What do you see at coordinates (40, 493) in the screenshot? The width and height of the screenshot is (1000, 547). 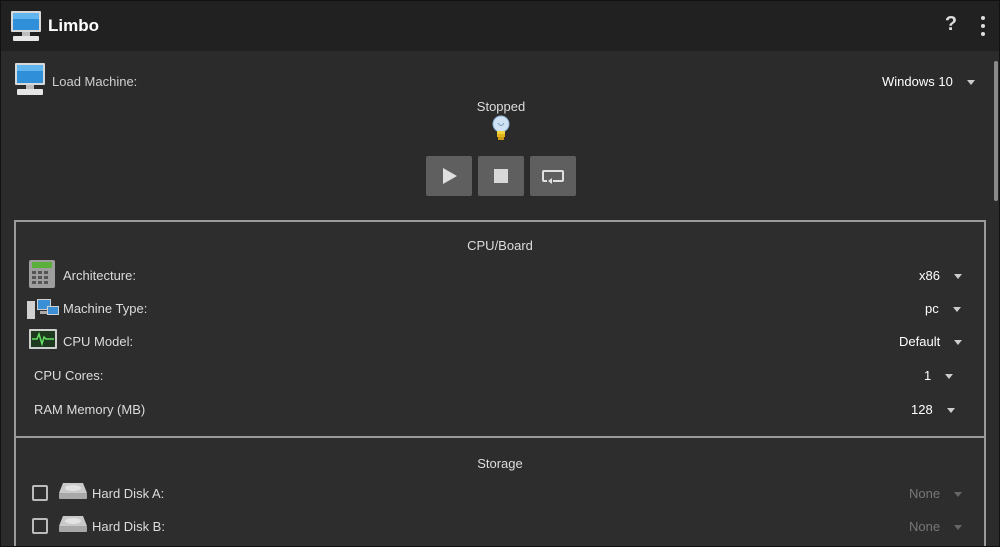 I see `hard-disk-a-checkbox` at bounding box center [40, 493].